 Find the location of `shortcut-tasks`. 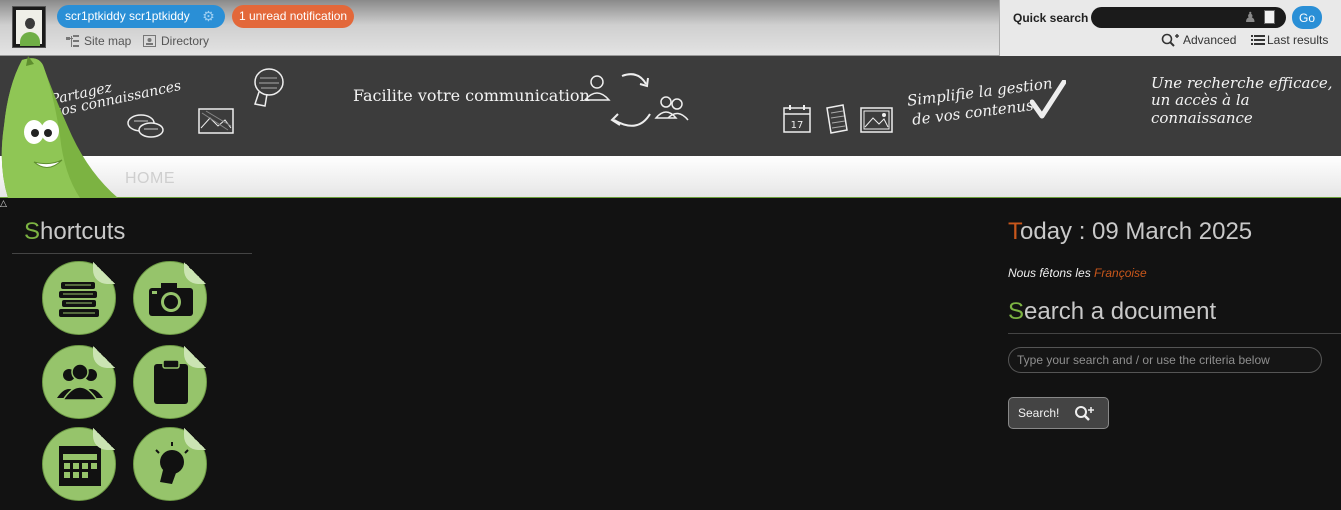

shortcut-tasks is located at coordinates (170, 382).